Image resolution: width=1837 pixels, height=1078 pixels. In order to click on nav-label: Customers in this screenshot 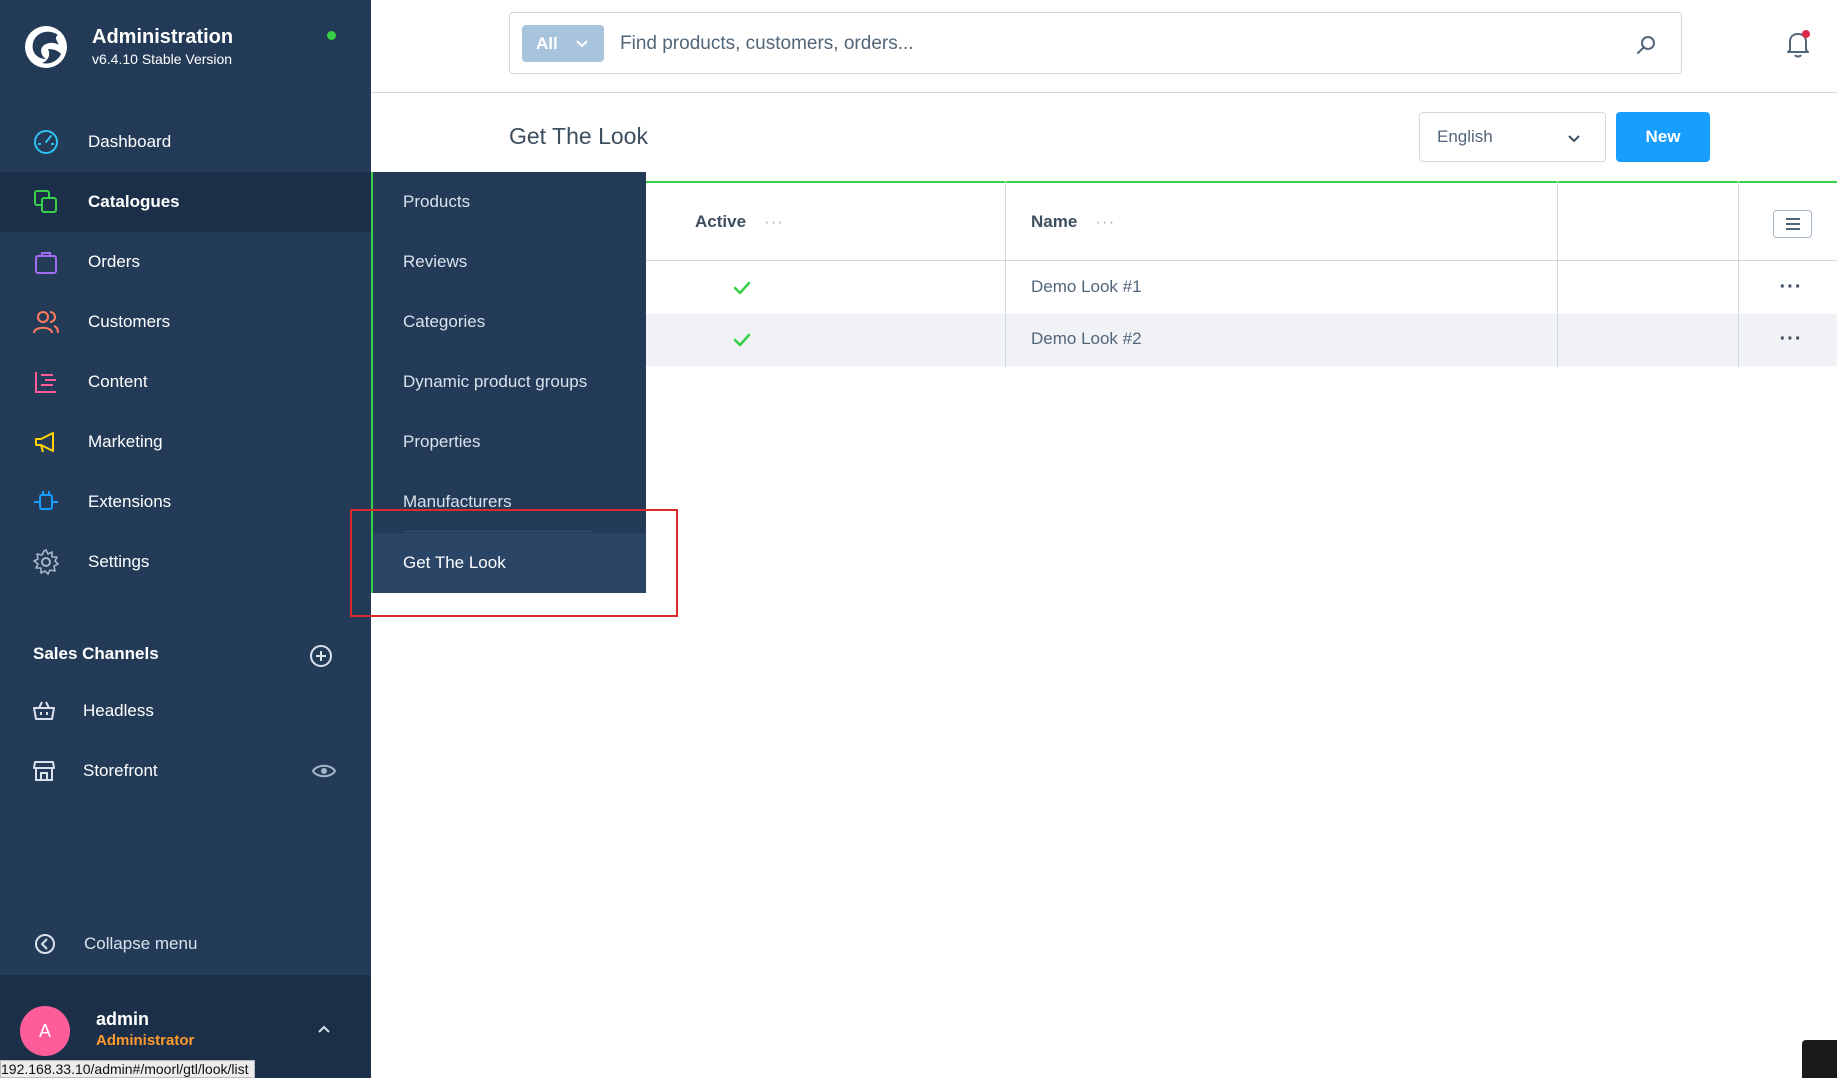, I will do `click(129, 321)`.